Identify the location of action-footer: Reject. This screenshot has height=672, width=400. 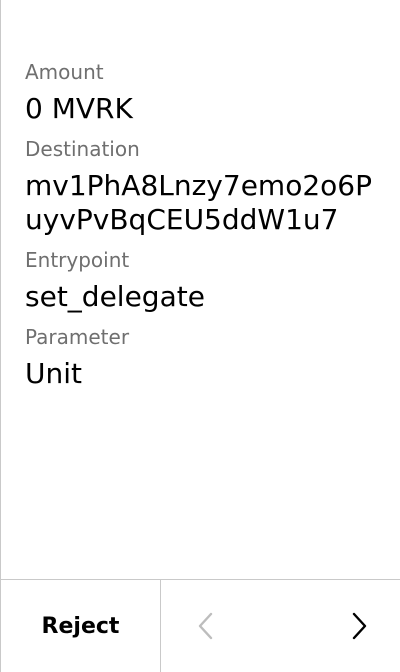
(200, 625).